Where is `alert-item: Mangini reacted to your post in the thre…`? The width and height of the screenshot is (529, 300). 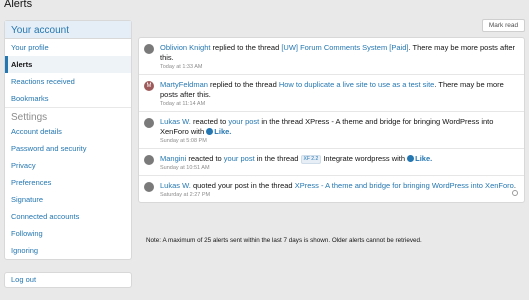 alert-item: Mangini reacted to your post in the thre… is located at coordinates (331, 162).